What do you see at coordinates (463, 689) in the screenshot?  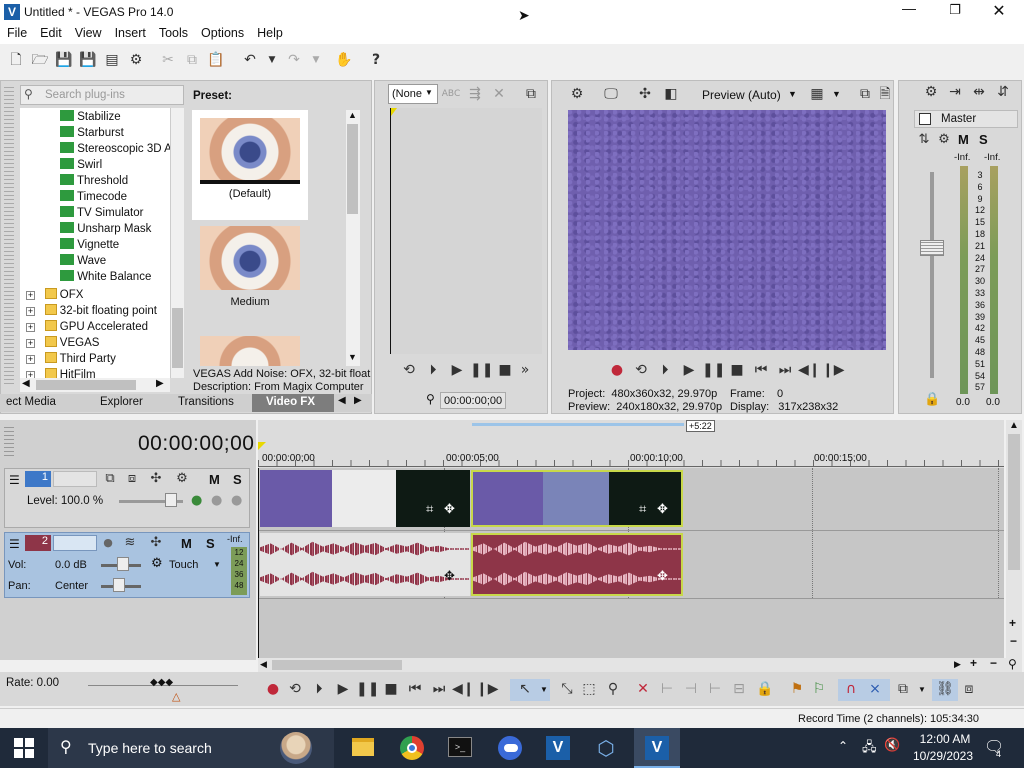 I see `previous-frame-icon: ◀❙` at bounding box center [463, 689].